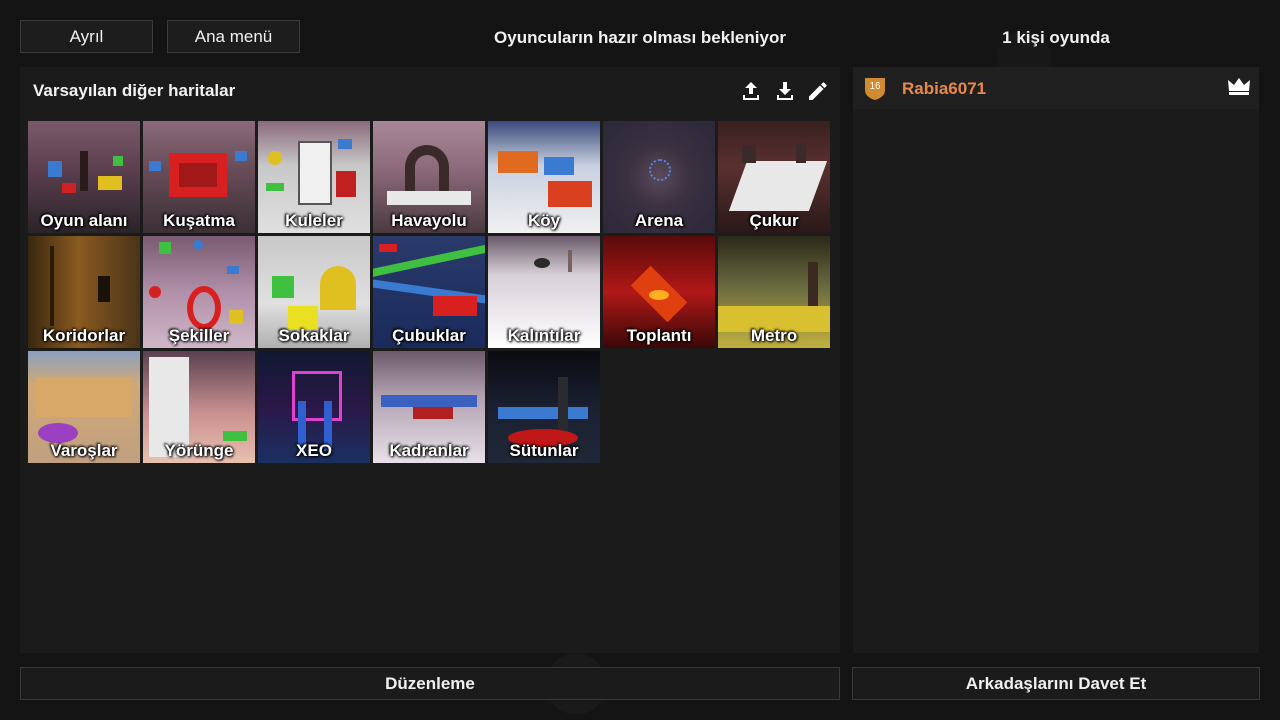 The width and height of the screenshot is (1280, 720). I want to click on map-name: Çubuklar, so click(429, 335).